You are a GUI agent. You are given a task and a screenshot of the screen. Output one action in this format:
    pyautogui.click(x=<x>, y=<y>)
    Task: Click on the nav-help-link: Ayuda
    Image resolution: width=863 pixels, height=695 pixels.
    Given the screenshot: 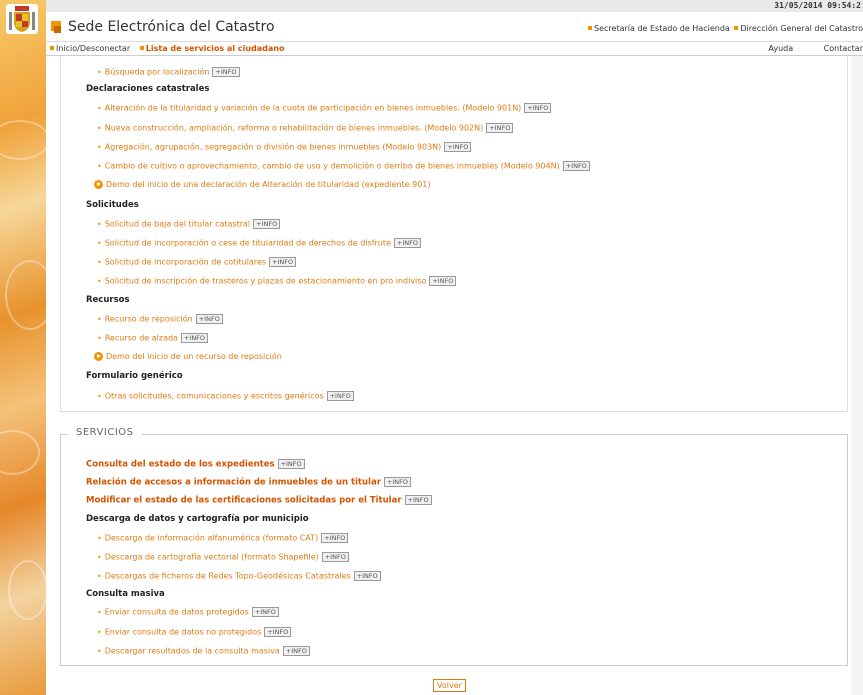 What is the action you would take?
    pyautogui.click(x=780, y=48)
    